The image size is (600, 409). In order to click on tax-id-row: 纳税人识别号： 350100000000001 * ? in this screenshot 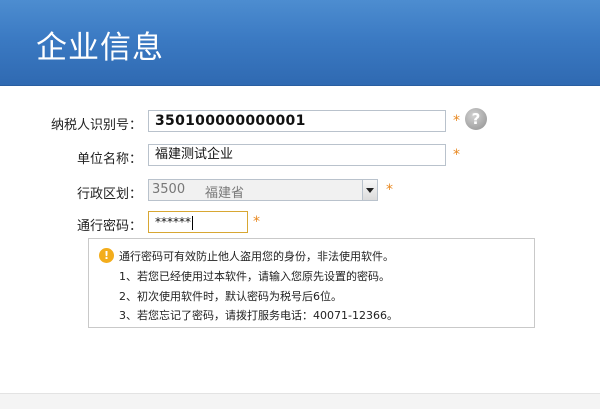, I will do `click(300, 122)`.